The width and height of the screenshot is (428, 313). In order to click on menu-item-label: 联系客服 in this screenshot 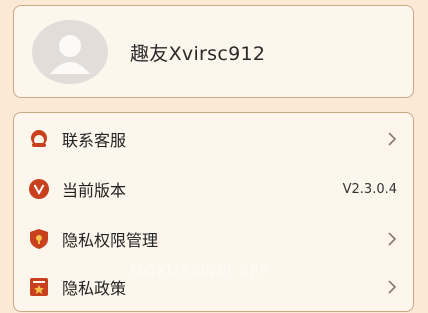, I will do `click(94, 140)`.